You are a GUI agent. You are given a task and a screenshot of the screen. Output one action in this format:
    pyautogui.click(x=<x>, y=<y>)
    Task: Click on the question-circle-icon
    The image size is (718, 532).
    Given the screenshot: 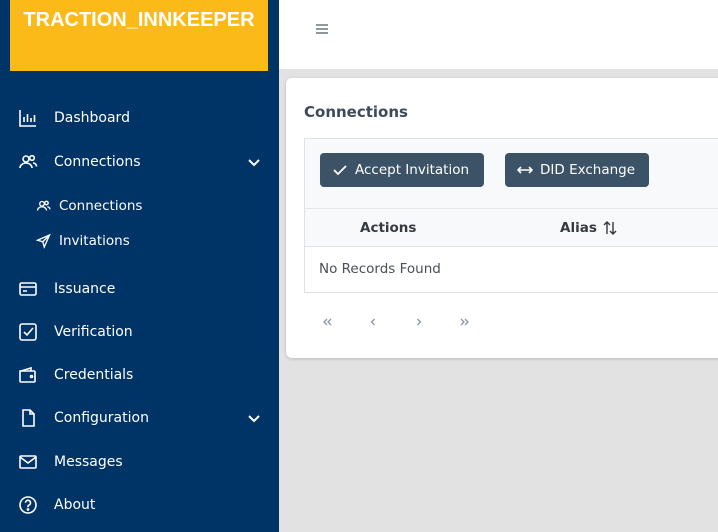 What is the action you would take?
    pyautogui.click(x=28, y=505)
    